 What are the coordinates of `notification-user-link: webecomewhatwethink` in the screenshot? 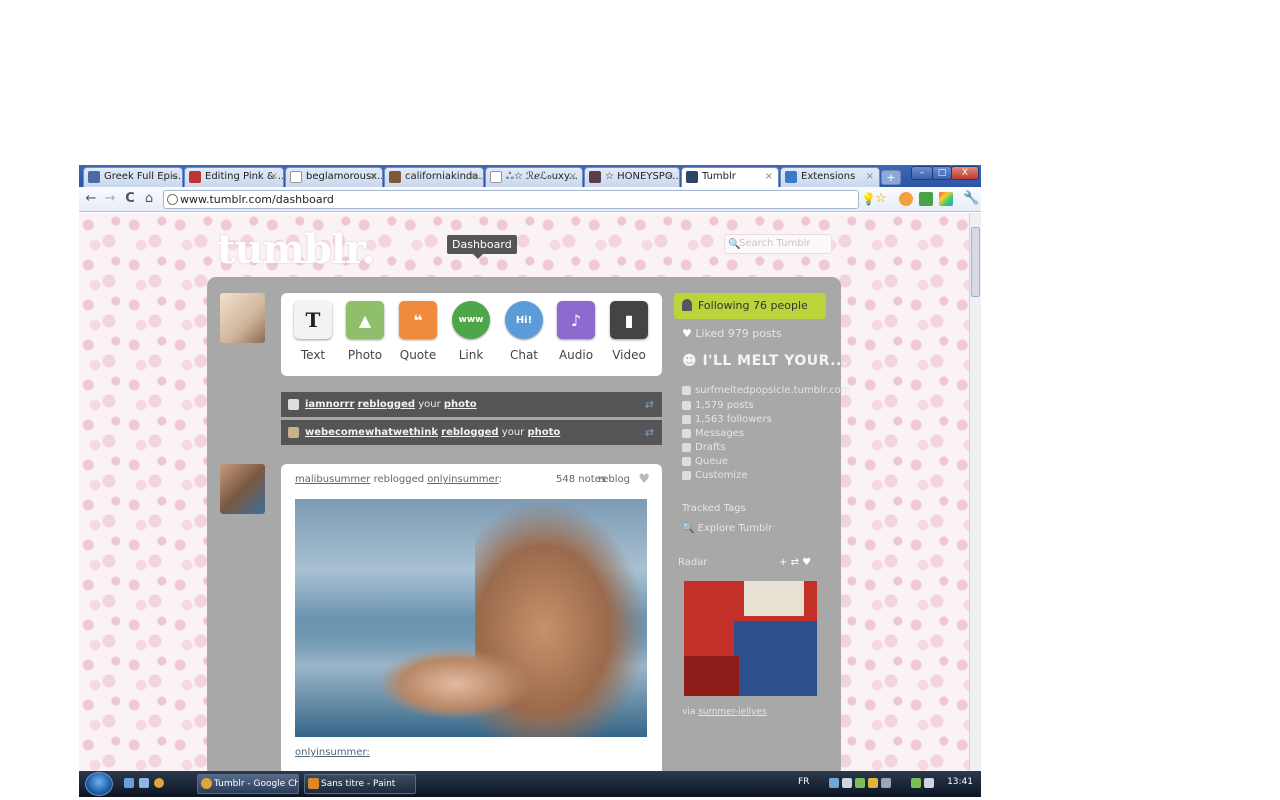 It's located at (371, 432).